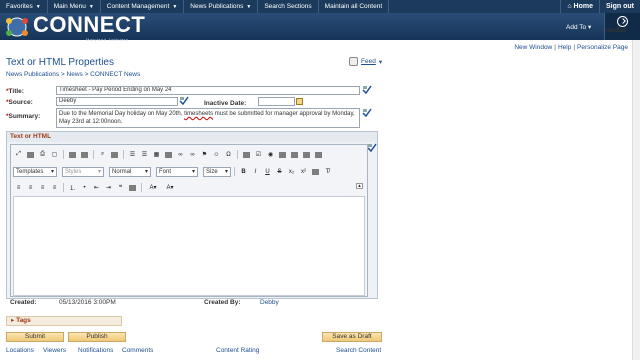  I want to click on underline-icon: U, so click(267, 172).